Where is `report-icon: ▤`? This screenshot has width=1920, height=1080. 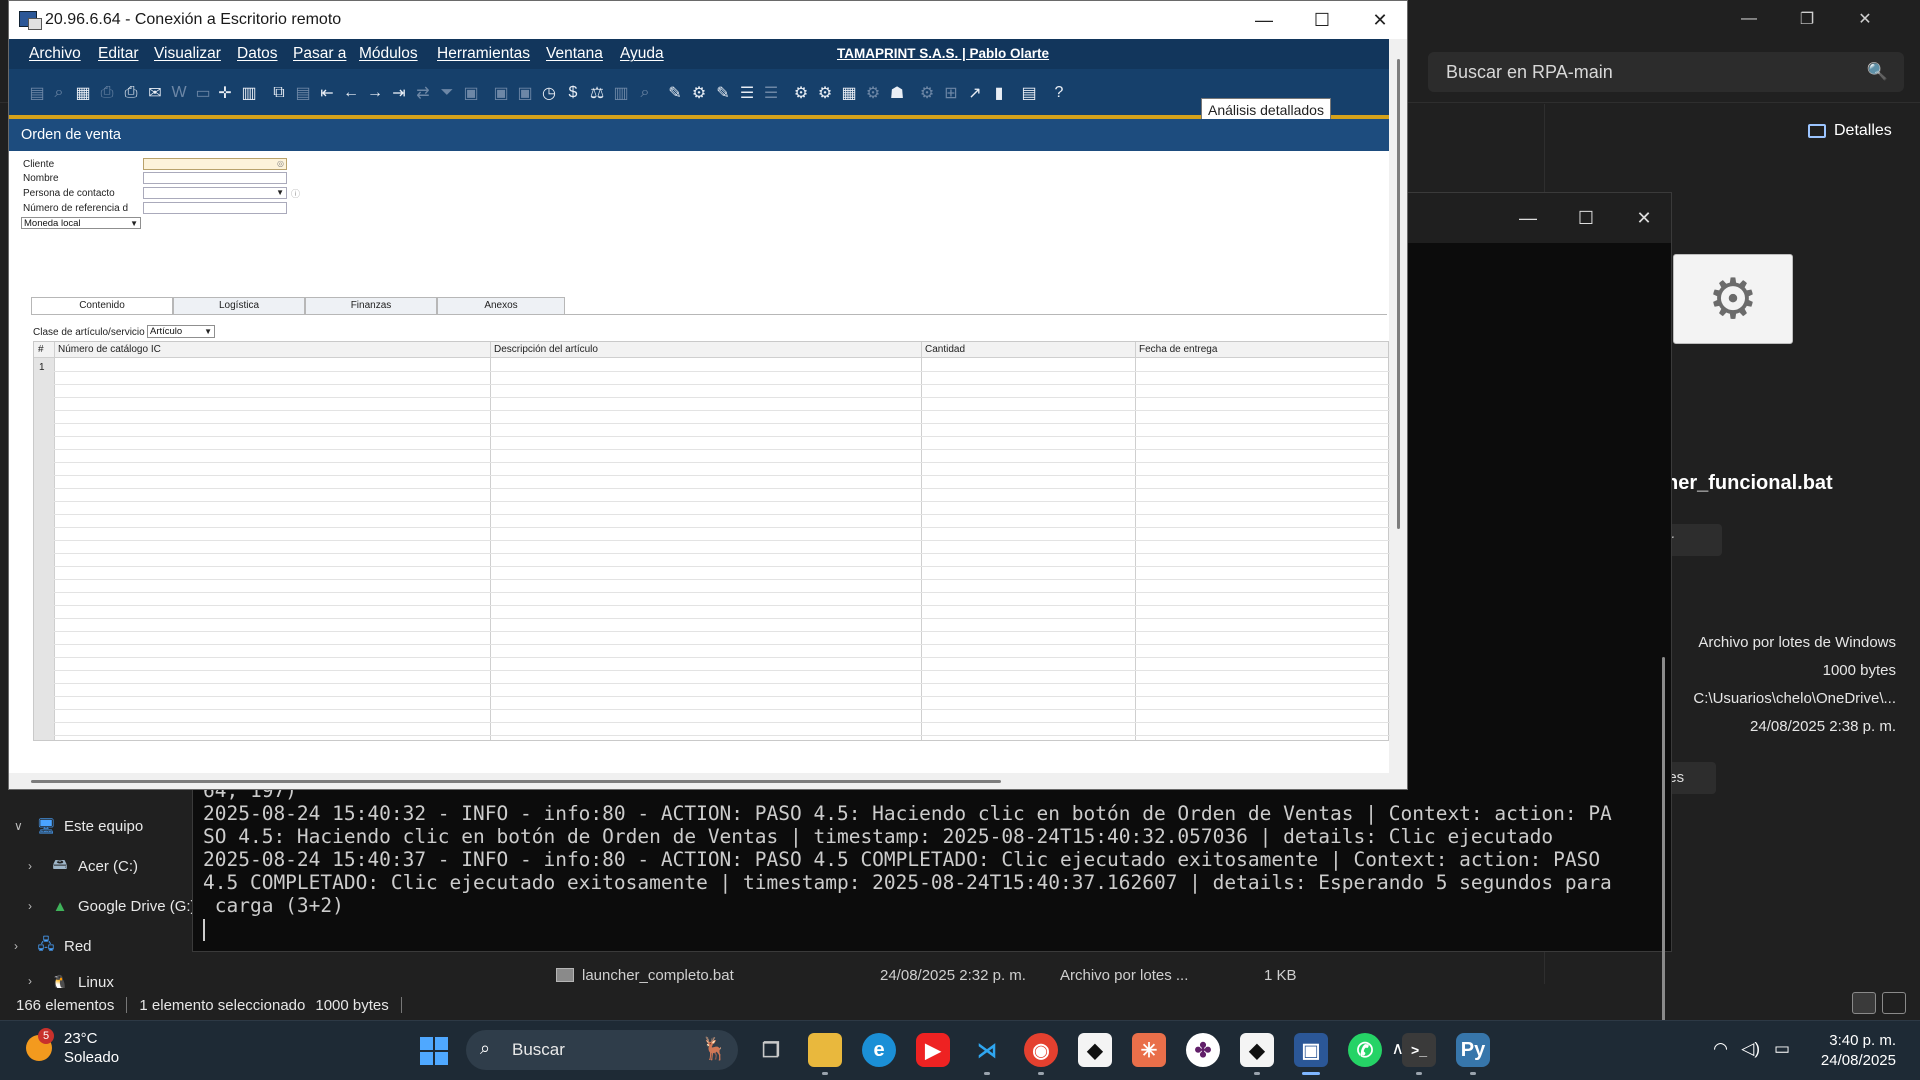
report-icon: ▤ is located at coordinates (1029, 93).